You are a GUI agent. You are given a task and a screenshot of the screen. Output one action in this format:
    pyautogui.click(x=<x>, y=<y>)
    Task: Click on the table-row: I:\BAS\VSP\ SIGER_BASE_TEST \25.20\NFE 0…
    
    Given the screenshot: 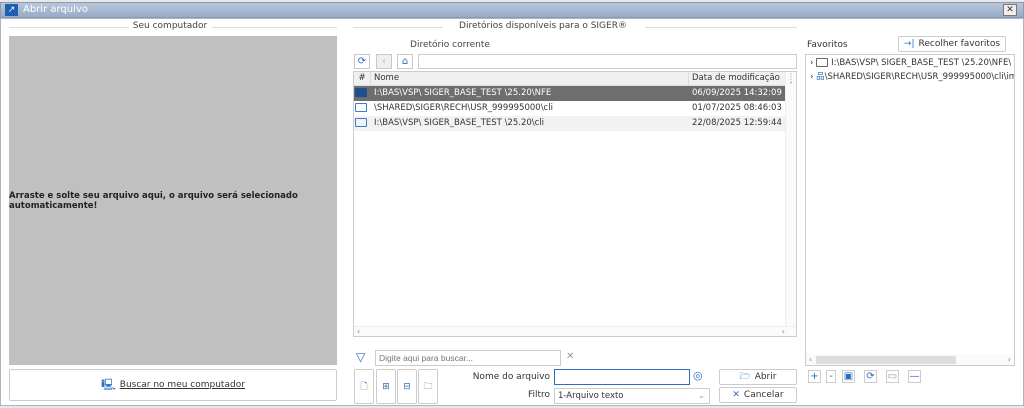 What is the action you would take?
    pyautogui.click(x=575, y=93)
    